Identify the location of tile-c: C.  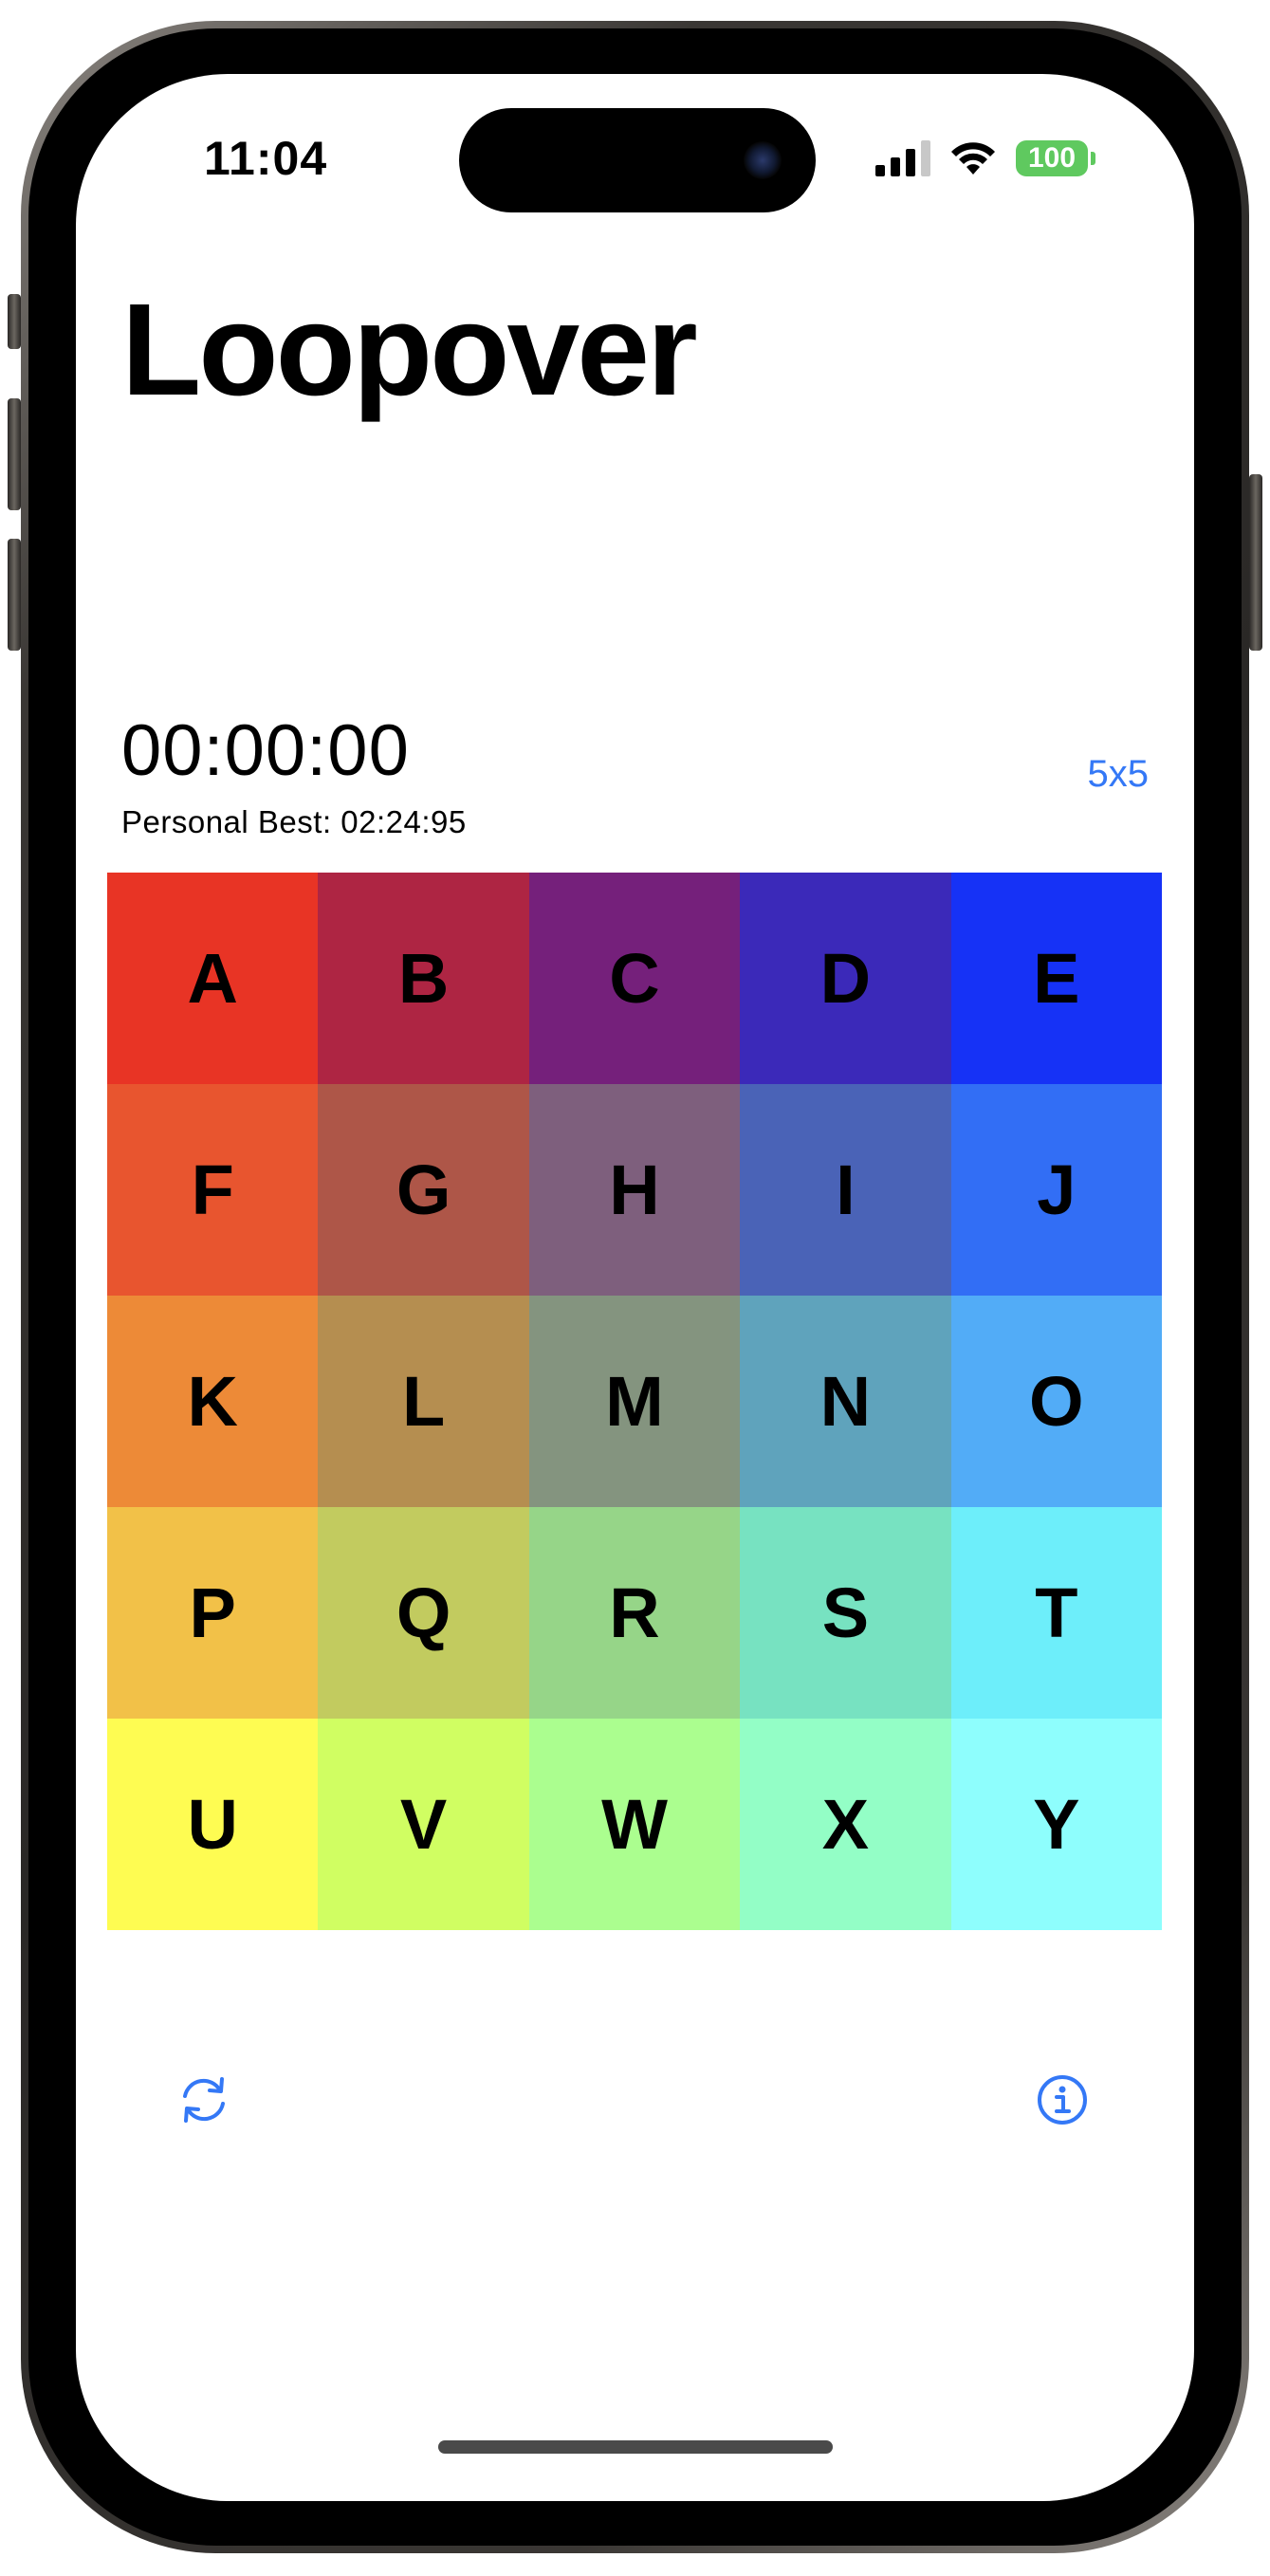
(634, 978).